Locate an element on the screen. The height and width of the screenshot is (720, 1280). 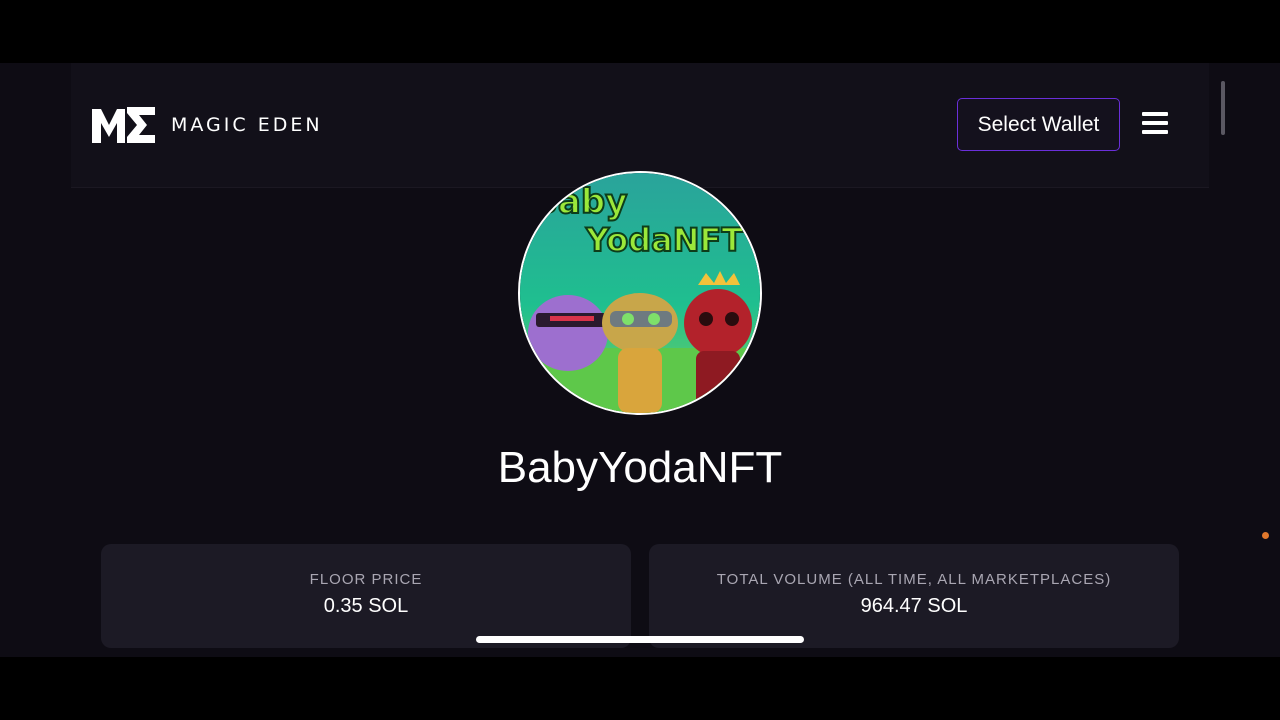
letterbox-top is located at coordinates (640, 31).